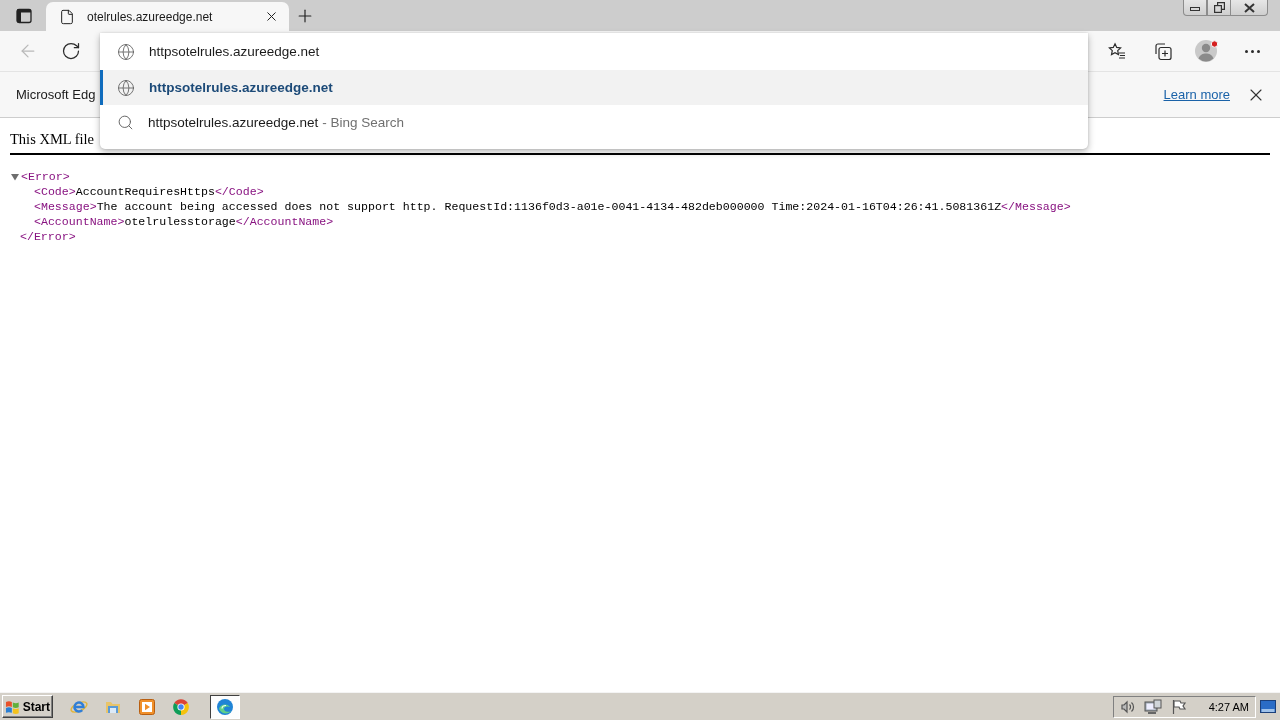 This screenshot has height=720, width=1280. What do you see at coordinates (1117, 51) in the screenshot?
I see `star-list-icon` at bounding box center [1117, 51].